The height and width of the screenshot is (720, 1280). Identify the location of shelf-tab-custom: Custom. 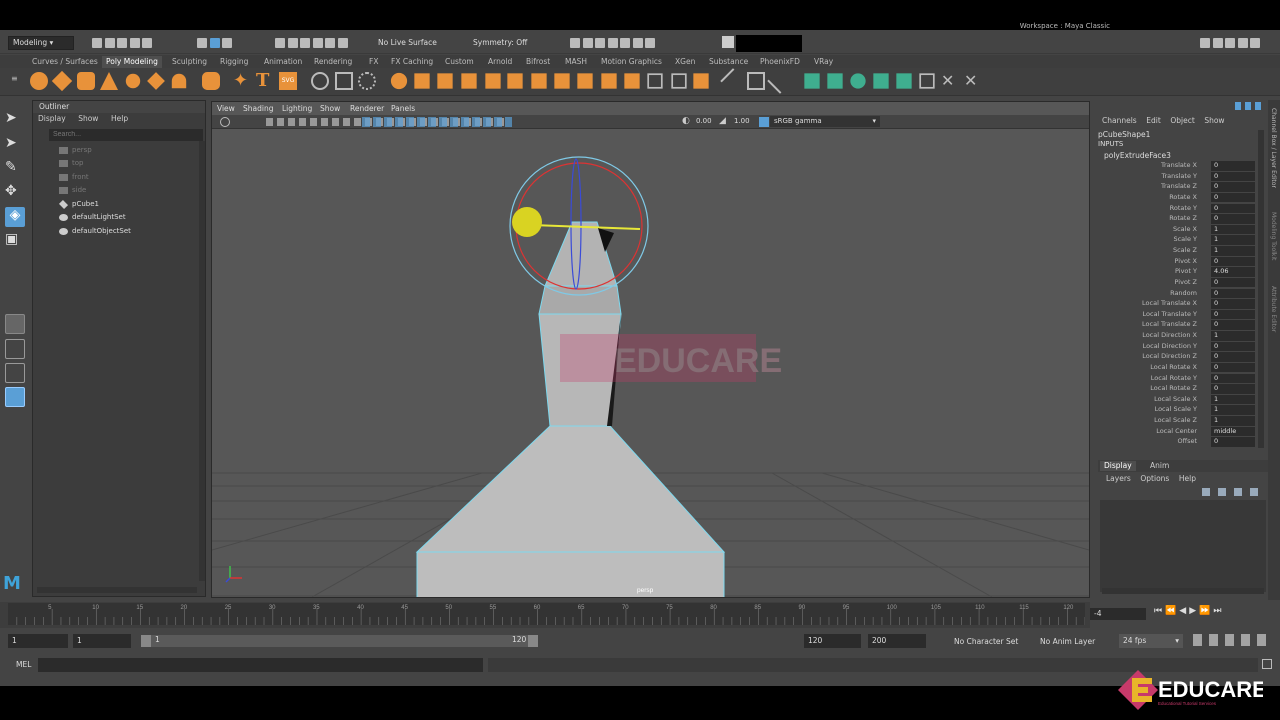
(459, 62).